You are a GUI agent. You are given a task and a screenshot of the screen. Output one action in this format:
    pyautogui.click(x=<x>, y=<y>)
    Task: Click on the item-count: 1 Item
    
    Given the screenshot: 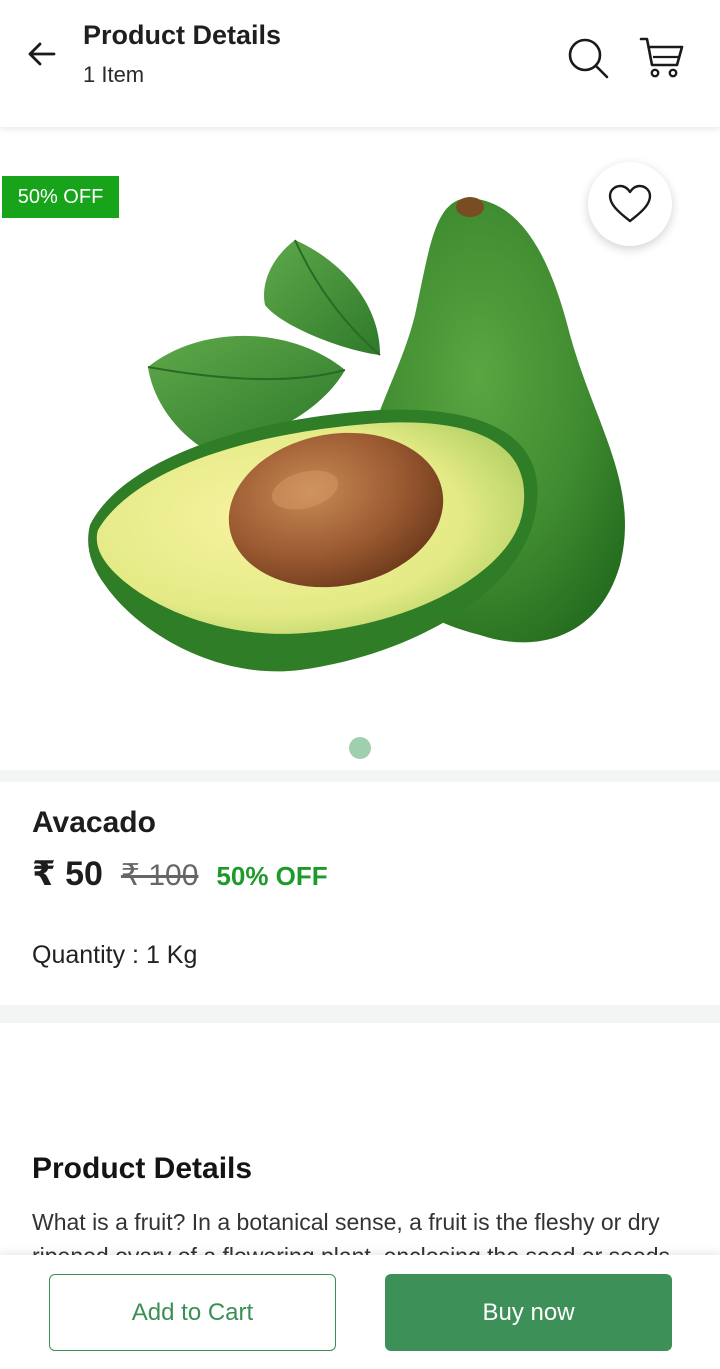 What is the action you would take?
    pyautogui.click(x=114, y=74)
    